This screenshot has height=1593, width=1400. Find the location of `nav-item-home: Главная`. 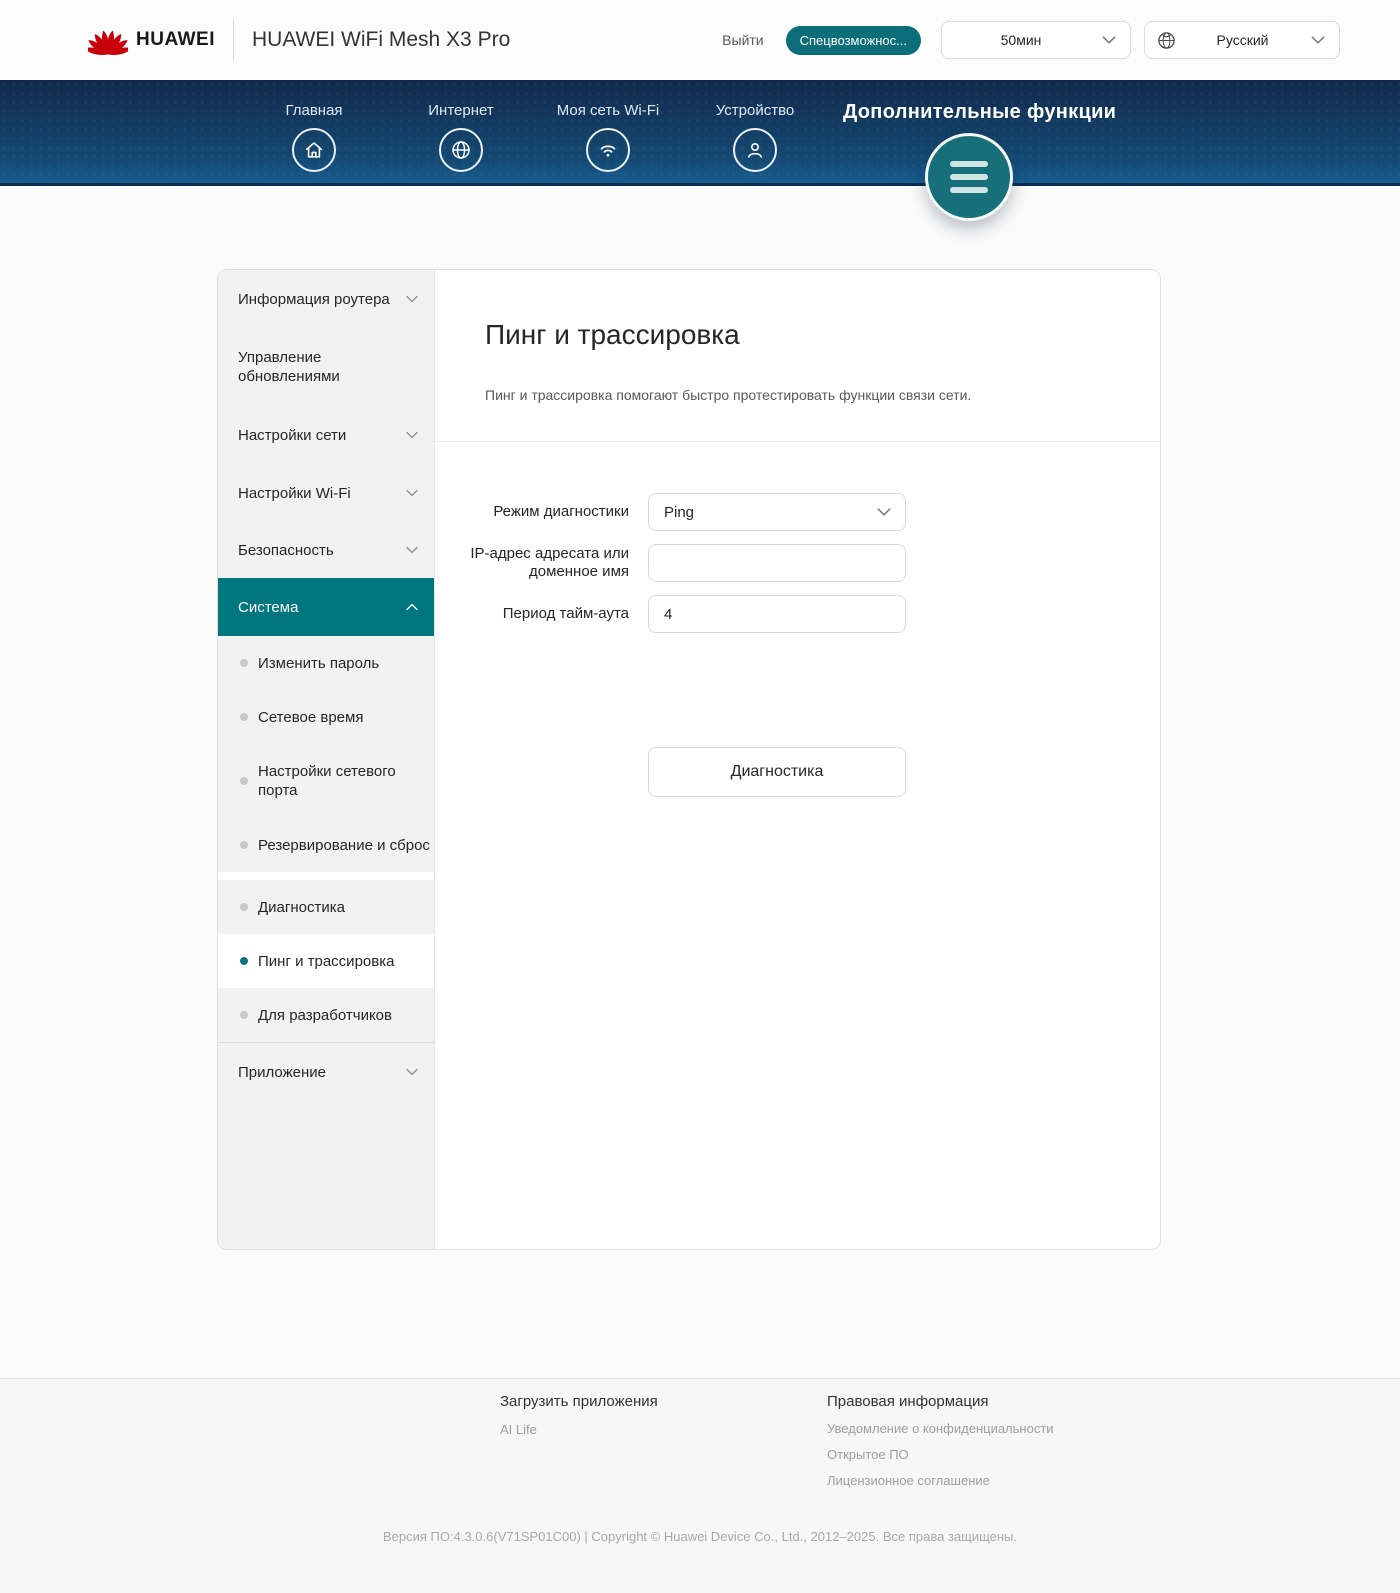

nav-item-home: Главная is located at coordinates (314, 137).